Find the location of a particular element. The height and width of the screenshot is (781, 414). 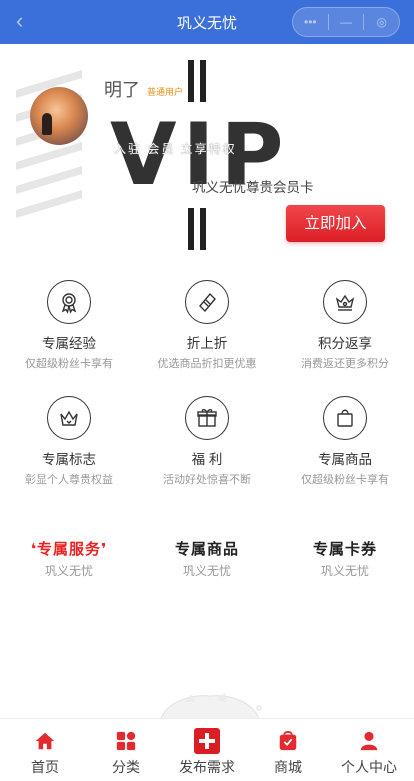

service-title: 专属商品 is located at coordinates (206, 549).